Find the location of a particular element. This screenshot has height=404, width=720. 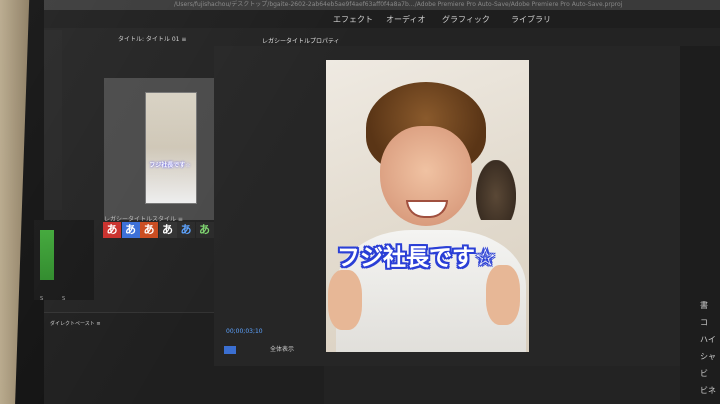

video-caption: フジ社長です☆ is located at coordinates (416, 258).